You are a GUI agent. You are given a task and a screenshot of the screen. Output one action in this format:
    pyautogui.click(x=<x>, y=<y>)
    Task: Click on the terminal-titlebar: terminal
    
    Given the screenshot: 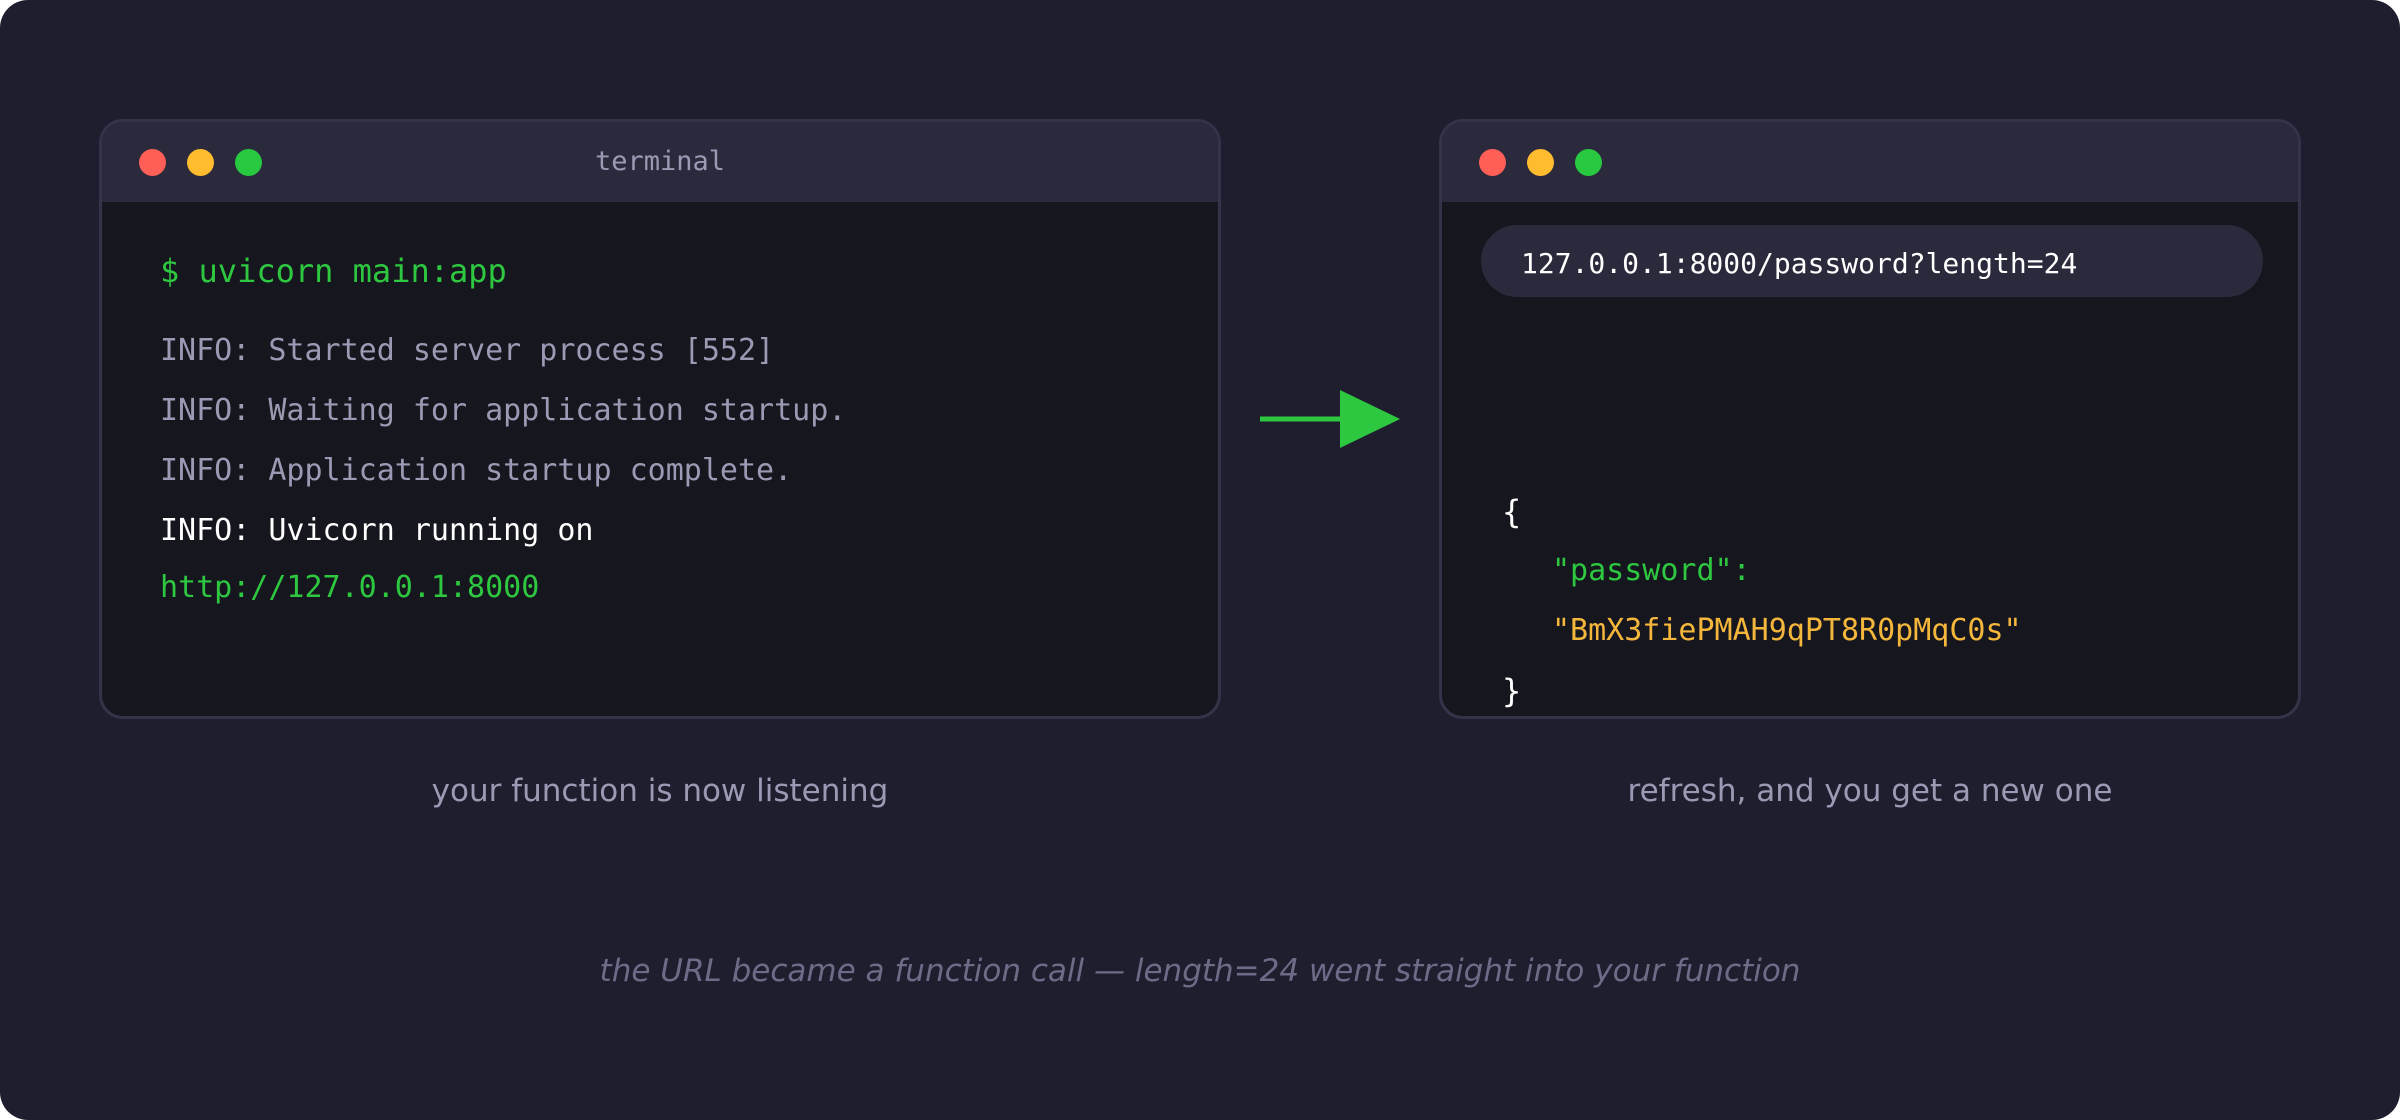 What is the action you would take?
    pyautogui.click(x=660, y=162)
    